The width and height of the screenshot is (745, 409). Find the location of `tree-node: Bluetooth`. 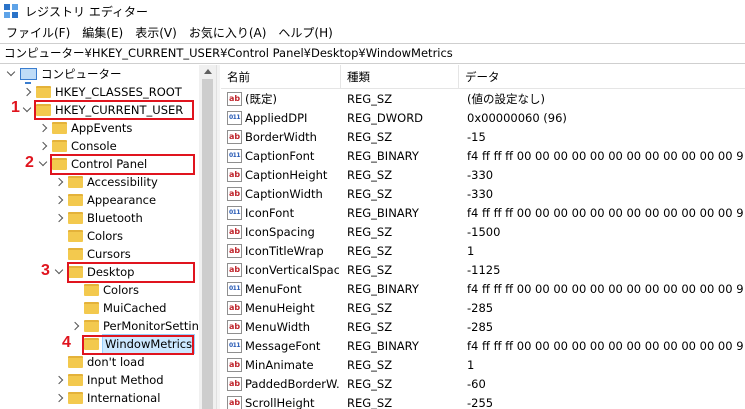

tree-node: Bluetooth is located at coordinates (98, 218).